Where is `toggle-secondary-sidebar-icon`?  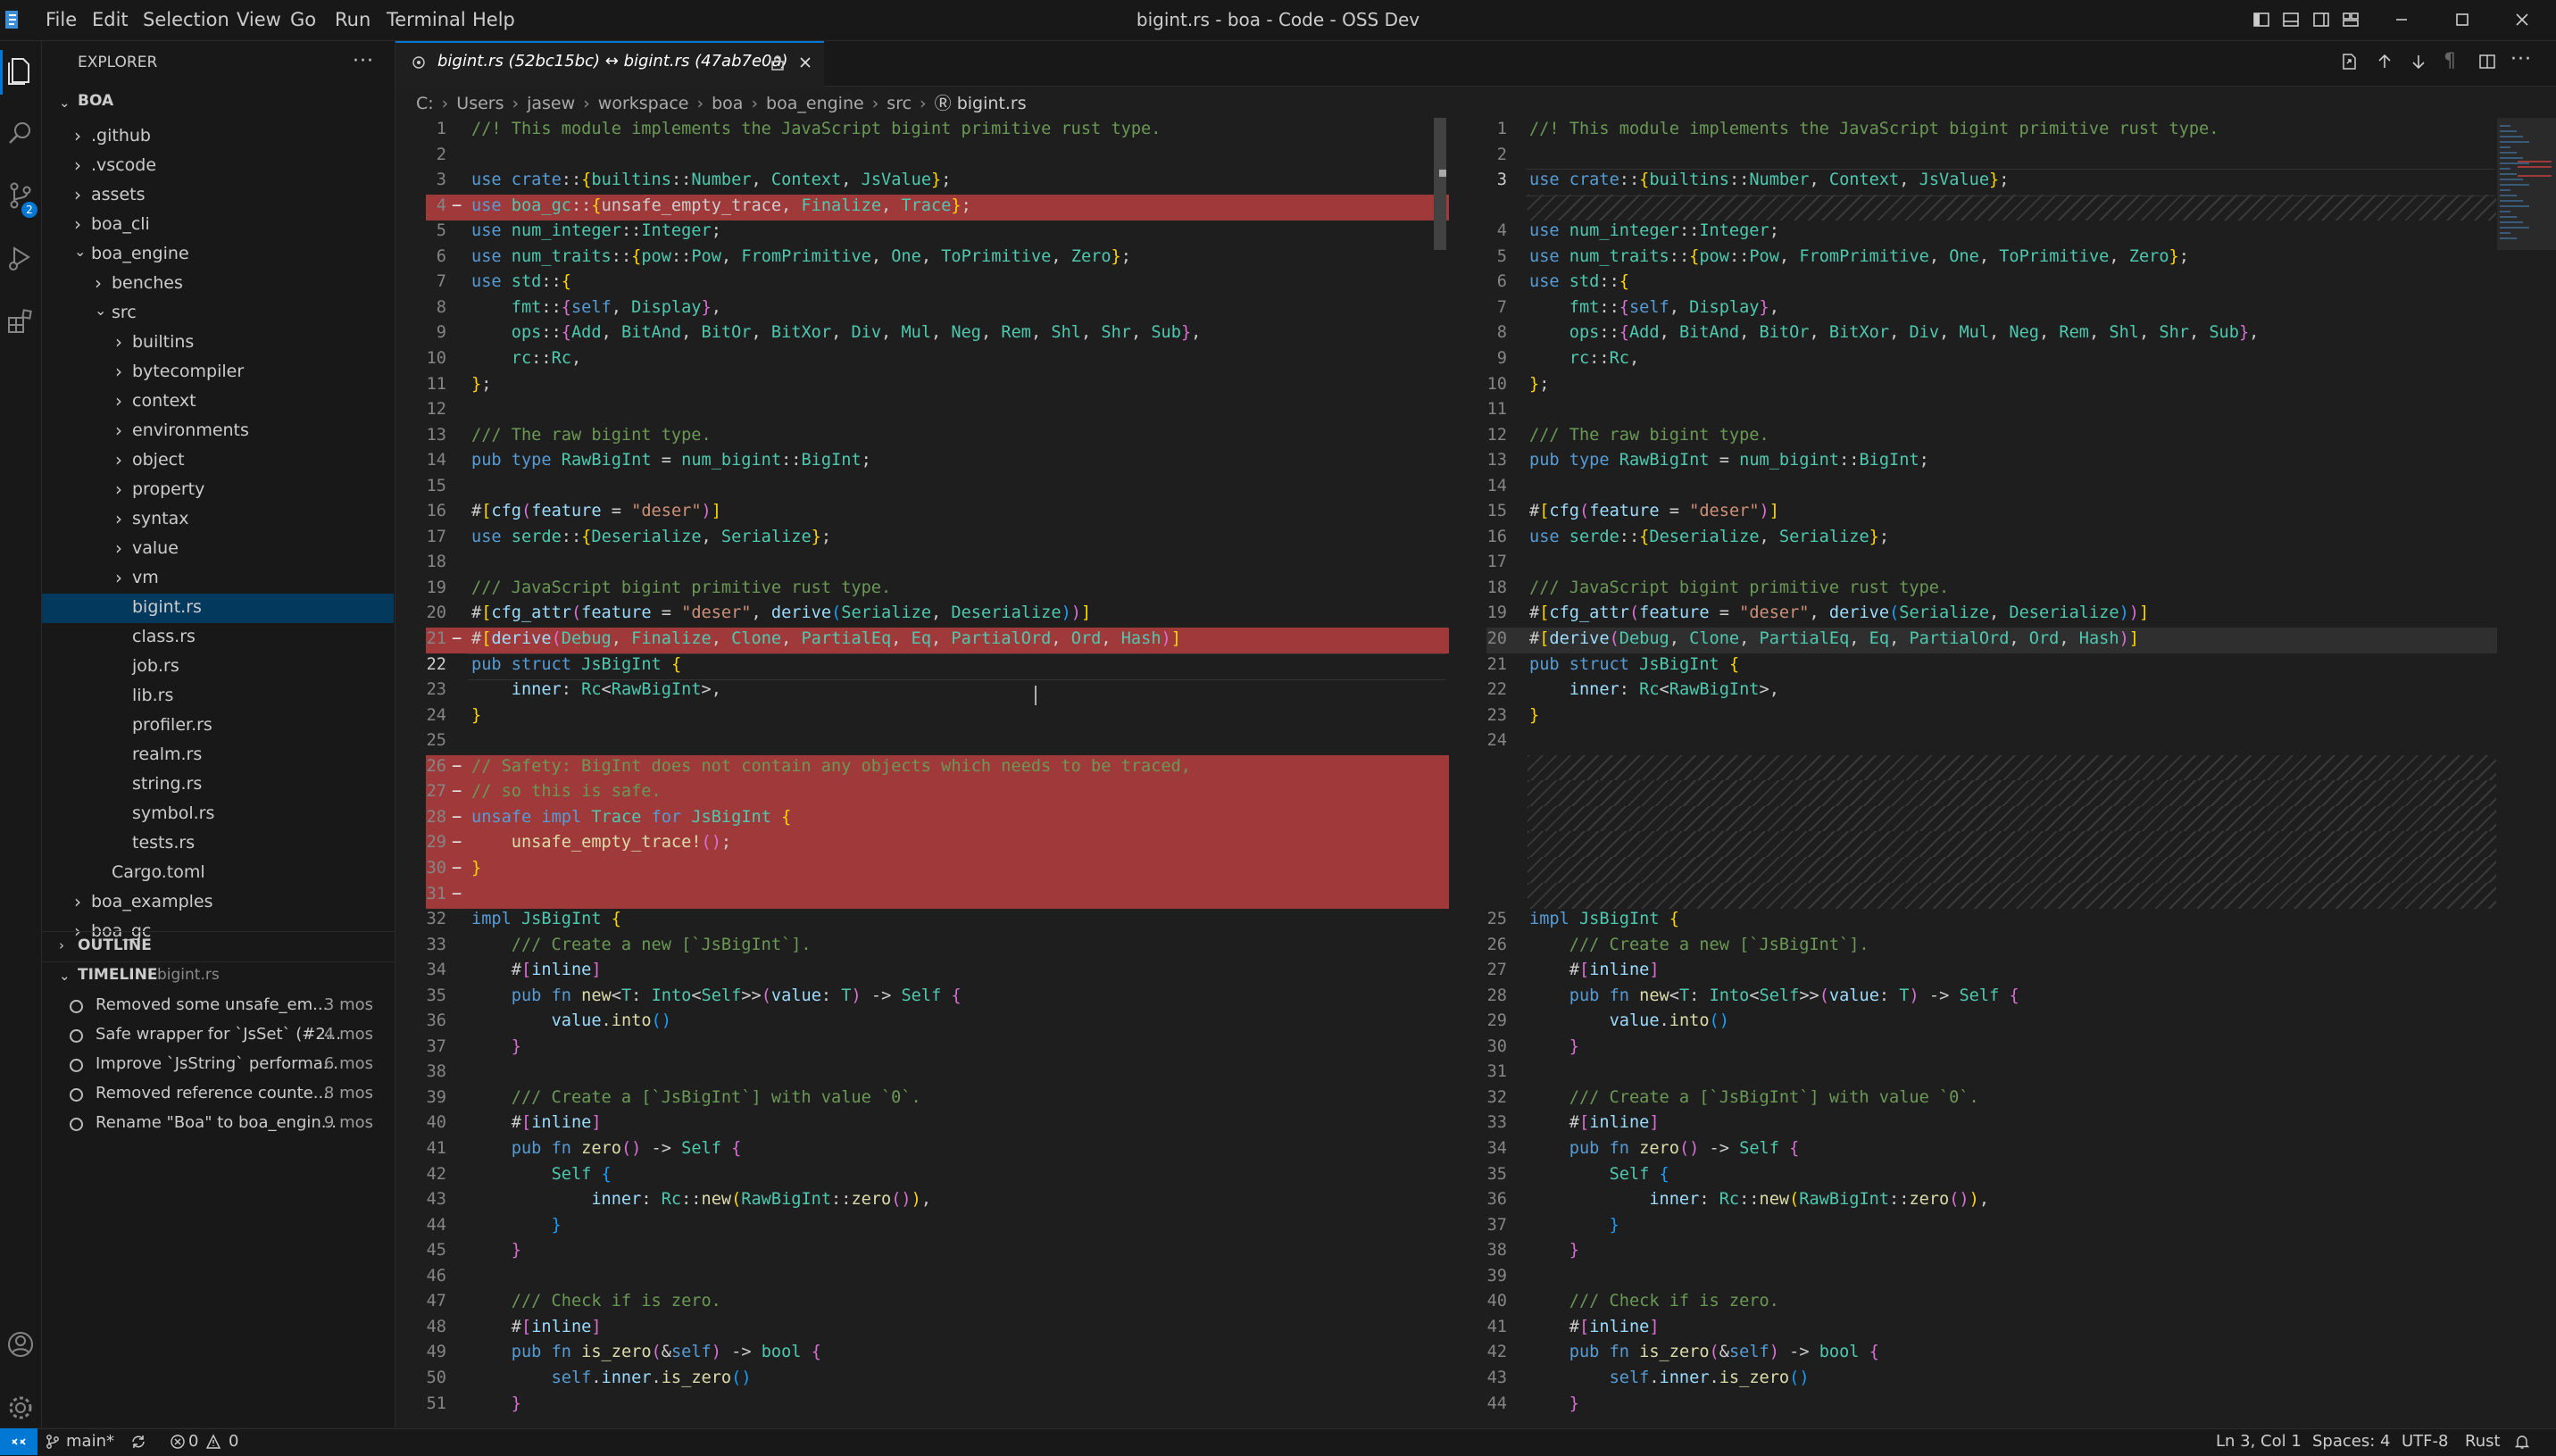 toggle-secondary-sidebar-icon is located at coordinates (2321, 20).